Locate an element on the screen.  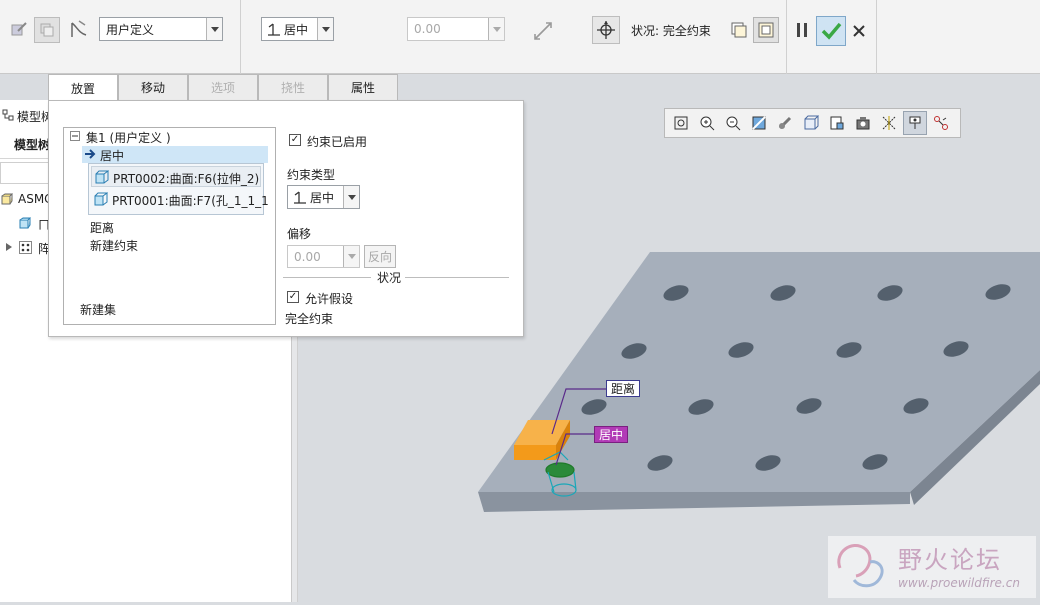
annotation-display-icon is located at coordinates (915, 123).